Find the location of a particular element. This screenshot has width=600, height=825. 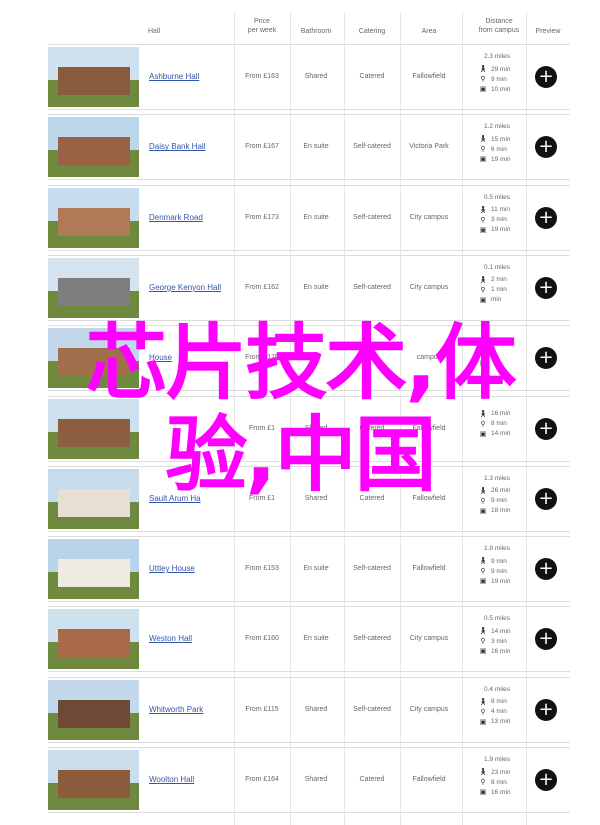

cycle-time: 8 min is located at coordinates (499, 782).